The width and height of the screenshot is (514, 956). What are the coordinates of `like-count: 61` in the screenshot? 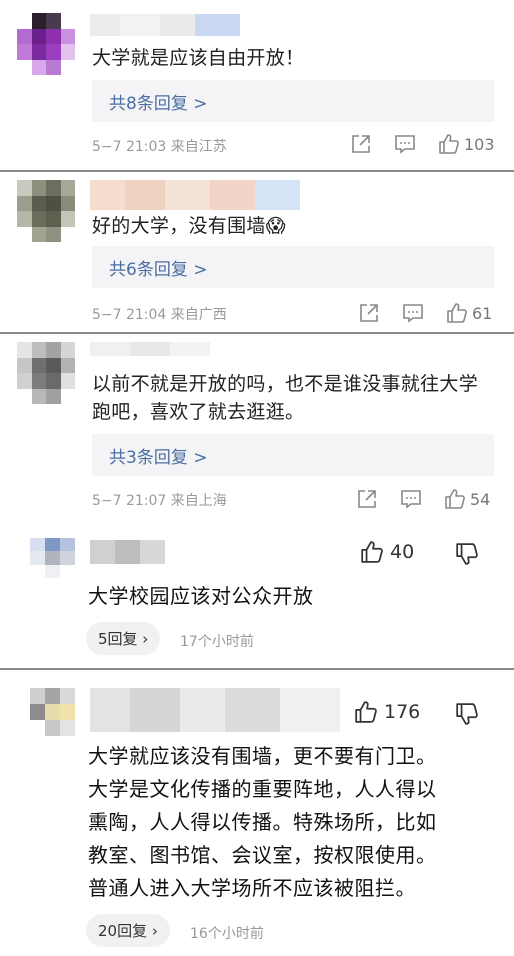 It's located at (482, 313).